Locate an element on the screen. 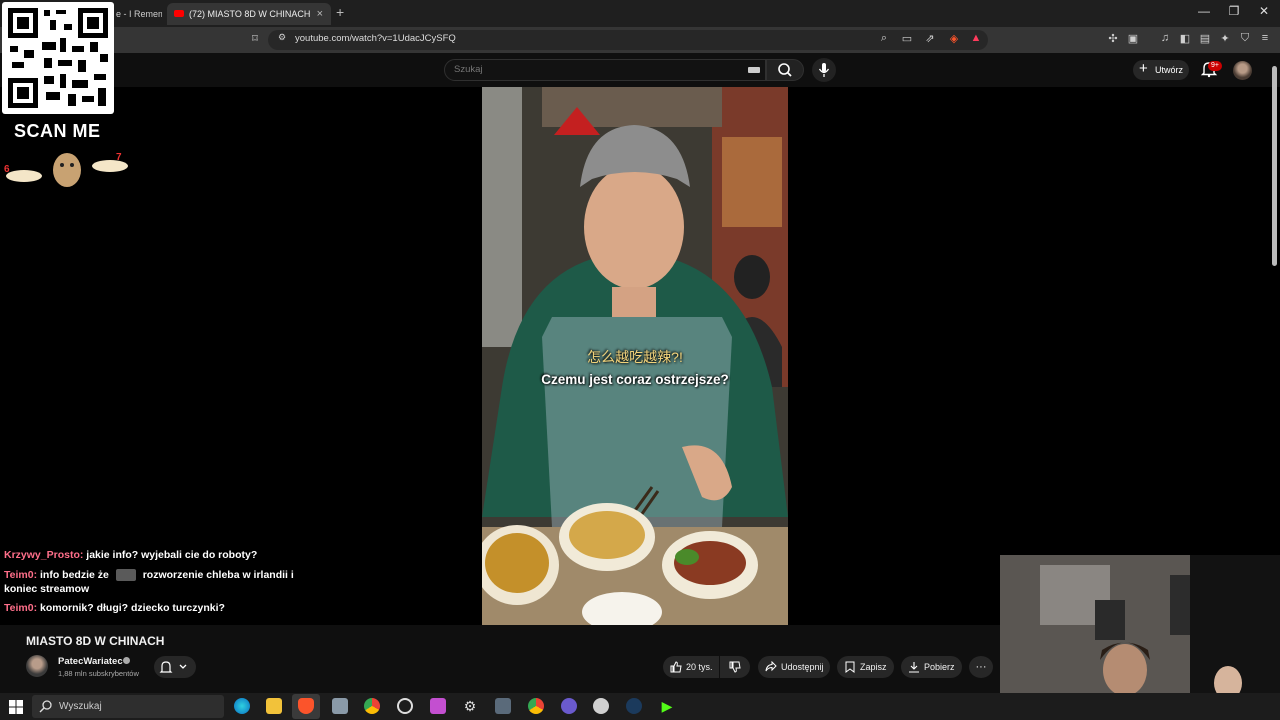 The width and height of the screenshot is (1280, 720). tab-active-youtube: (72) MIASTO 8D W CHINACH × is located at coordinates (249, 14).